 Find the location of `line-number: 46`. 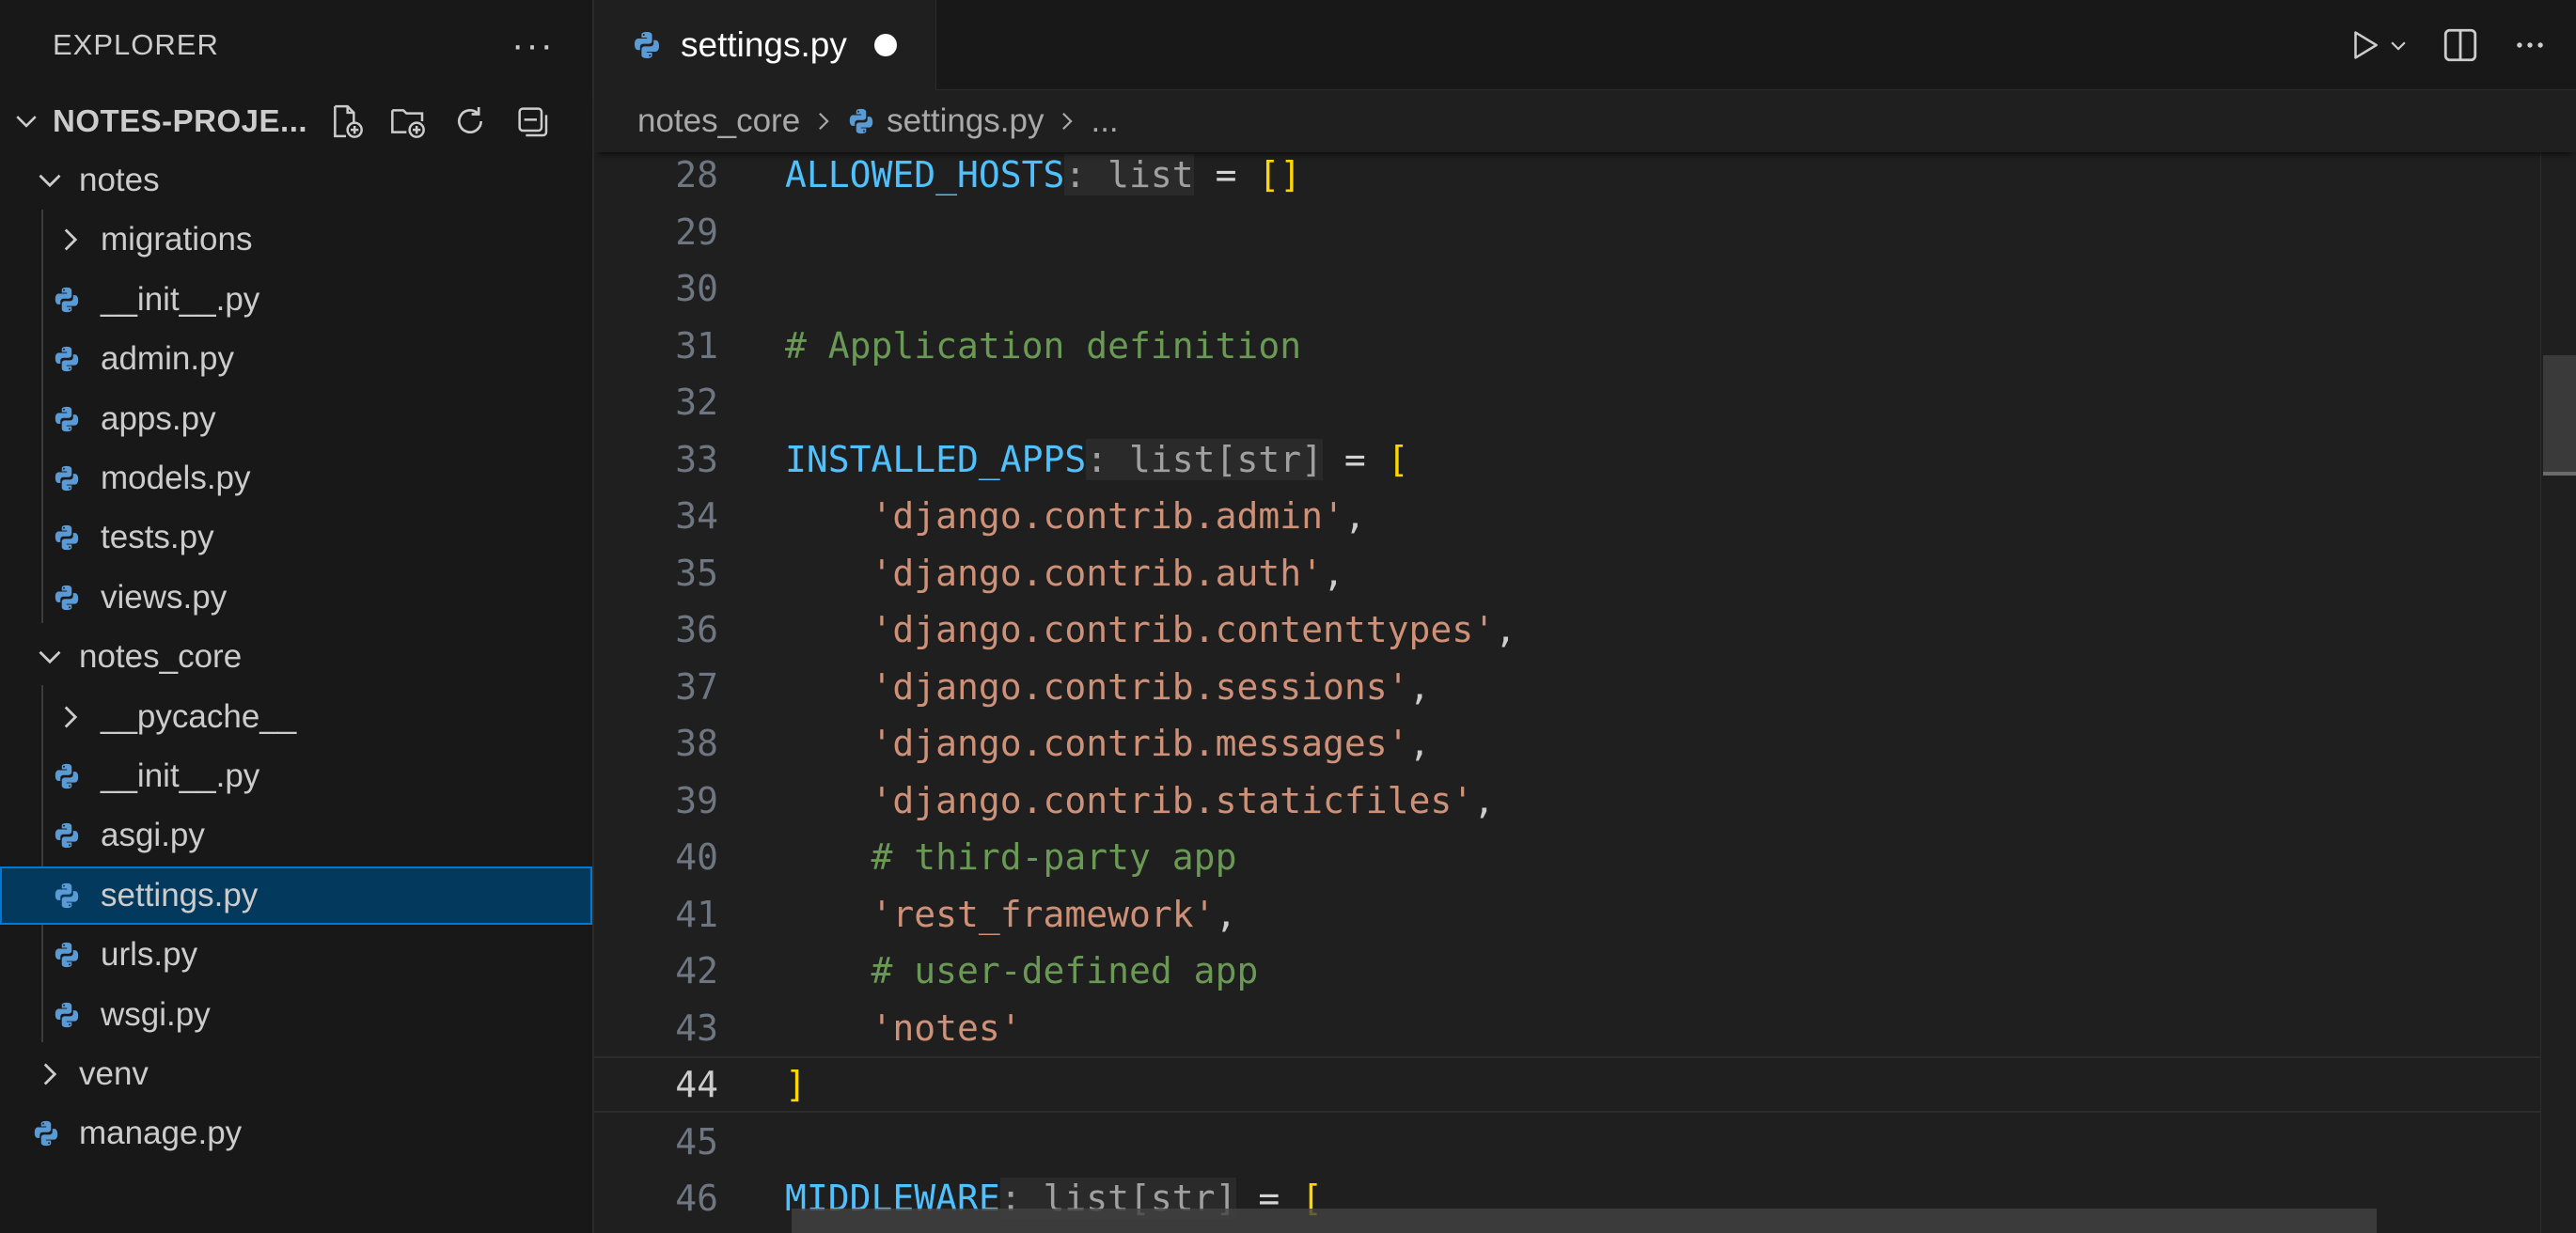

line-number: 46 is located at coordinates (697, 1198).